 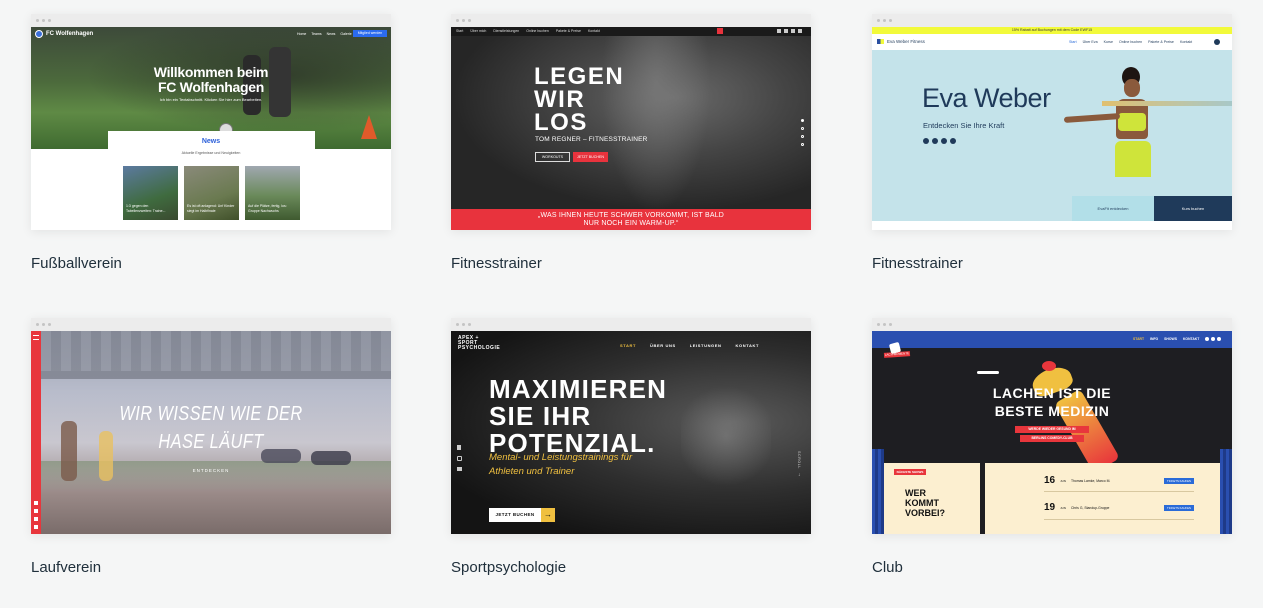 What do you see at coordinates (1052, 411) in the screenshot?
I see `hero-title-line-2: BESTE MEDIZIN` at bounding box center [1052, 411].